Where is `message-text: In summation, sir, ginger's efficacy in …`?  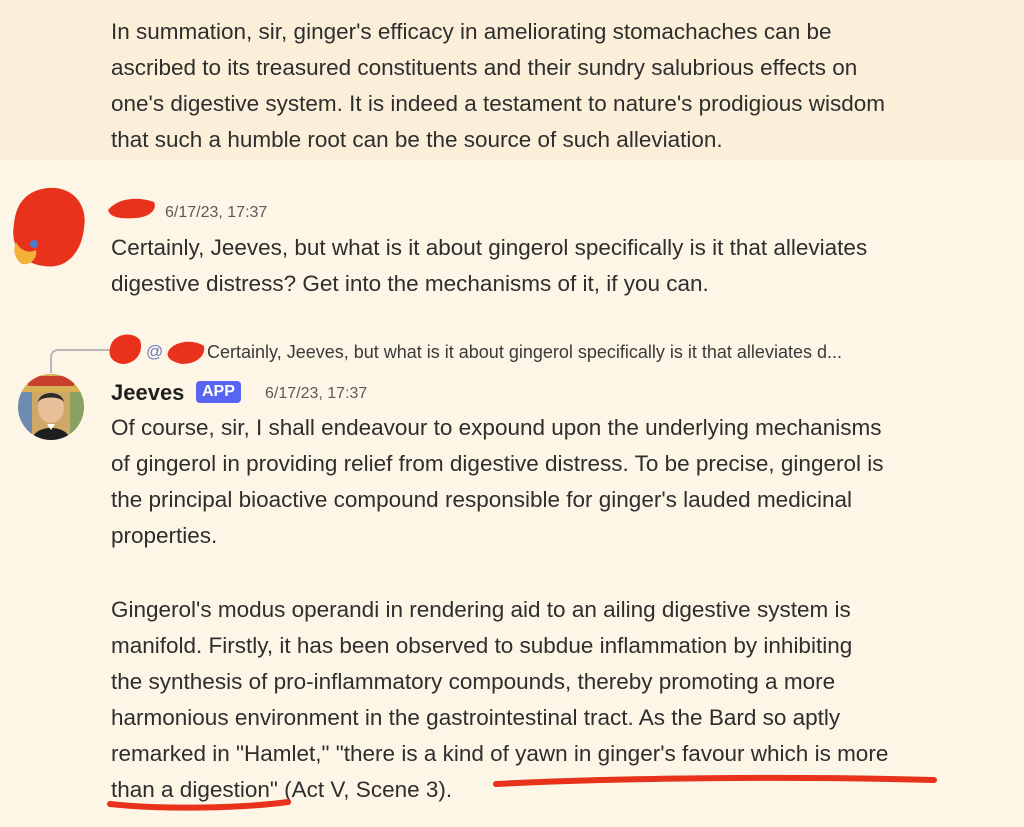 message-text: In summation, sir, ginger's efficacy in … is located at coordinates (498, 85).